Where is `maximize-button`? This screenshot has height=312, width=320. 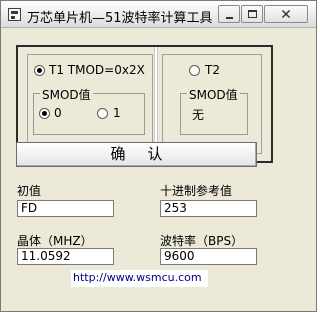
maximize-button is located at coordinates (252, 14).